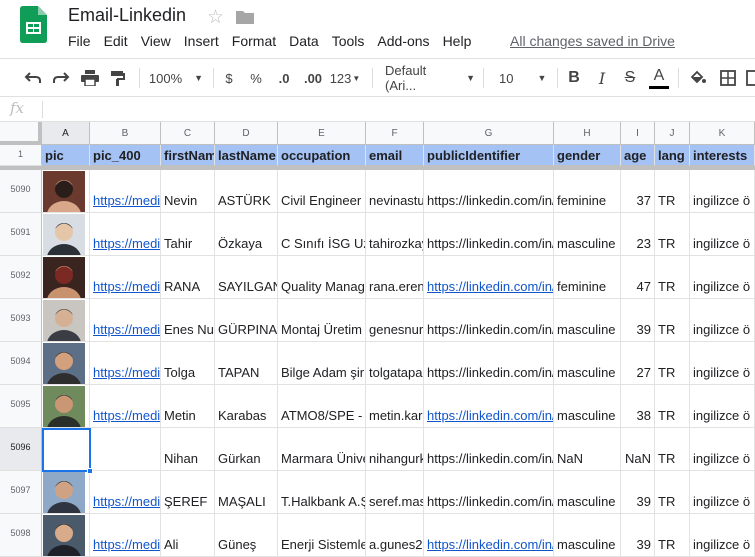 Image resolution: width=755 pixels, height=557 pixels. Describe the element at coordinates (127, 15) in the screenshot. I see `document-title: Email-Linkedin` at that location.